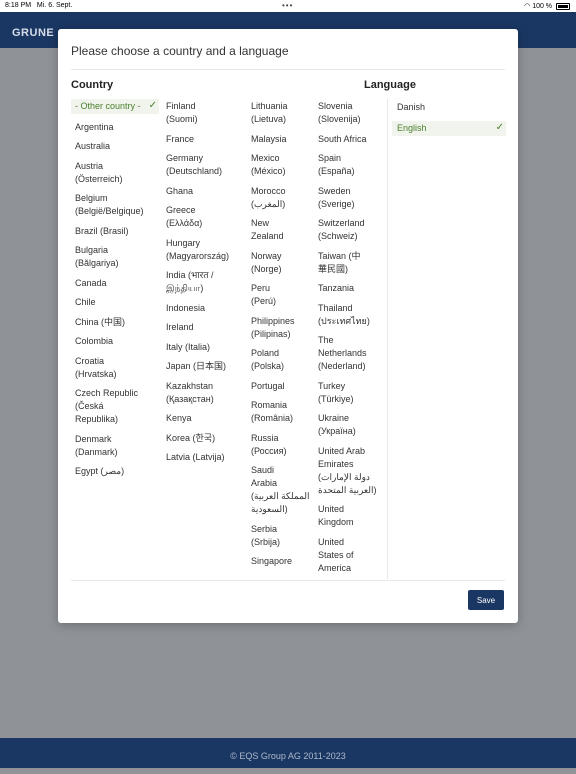 The width and height of the screenshot is (576, 774). I want to click on country-item: Thailand (ประเทศไทย), so click(351, 315).